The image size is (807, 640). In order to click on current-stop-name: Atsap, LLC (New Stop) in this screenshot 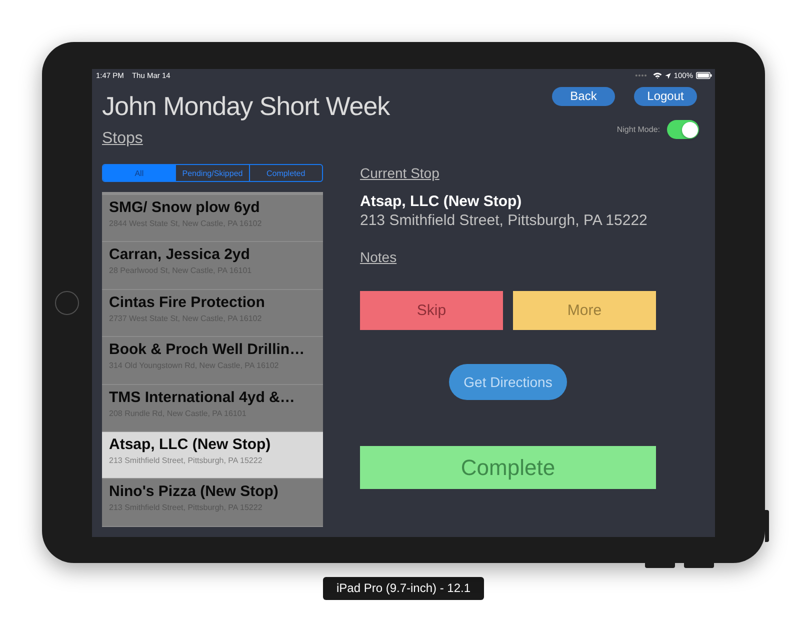, I will do `click(441, 202)`.